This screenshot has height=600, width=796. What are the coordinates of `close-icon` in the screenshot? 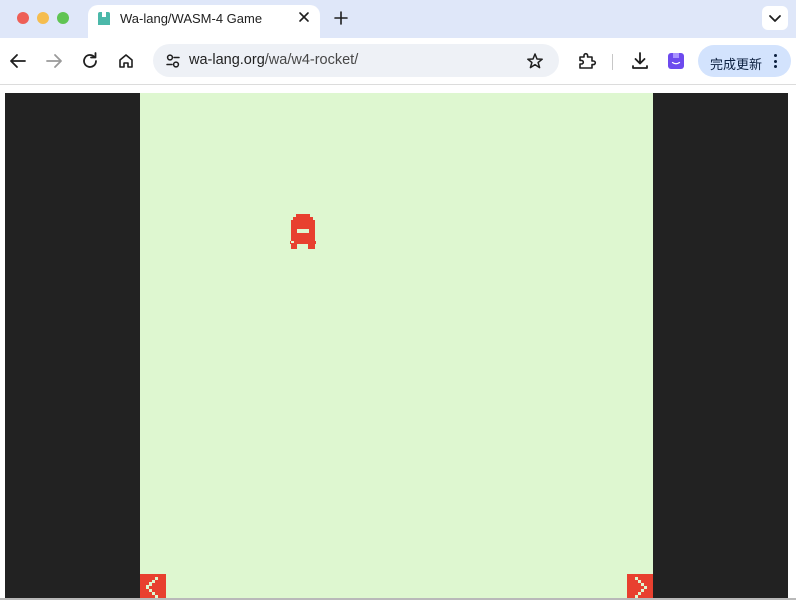 It's located at (304, 17).